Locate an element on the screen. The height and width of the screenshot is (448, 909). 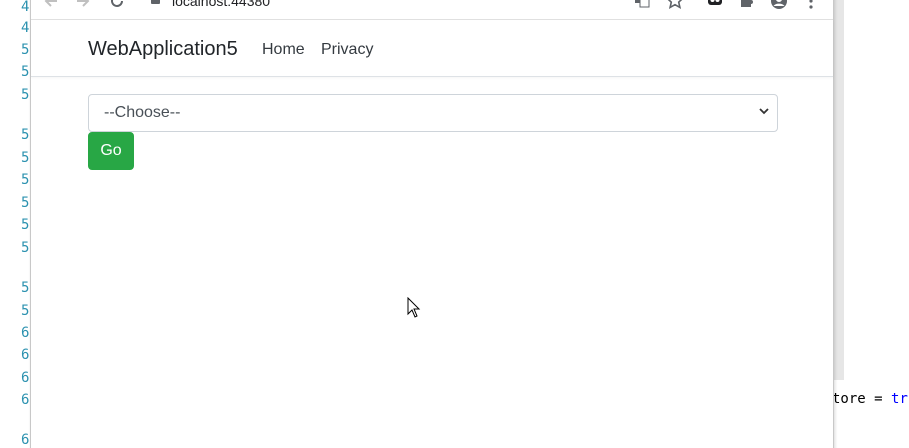
site-navbar: WebApplication5 Home Privacy is located at coordinates (432, 48).